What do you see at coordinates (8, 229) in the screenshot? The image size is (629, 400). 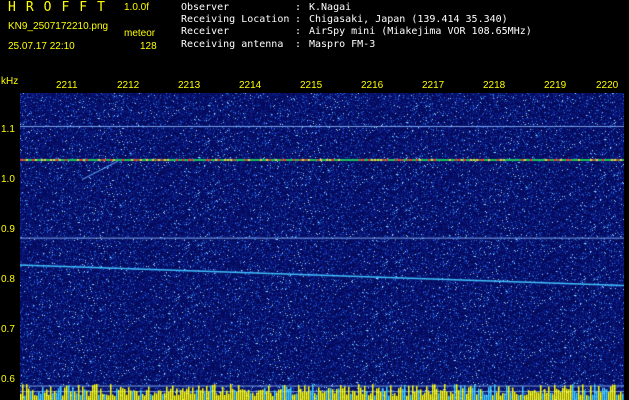 I see `freq-tick-label: 0.9` at bounding box center [8, 229].